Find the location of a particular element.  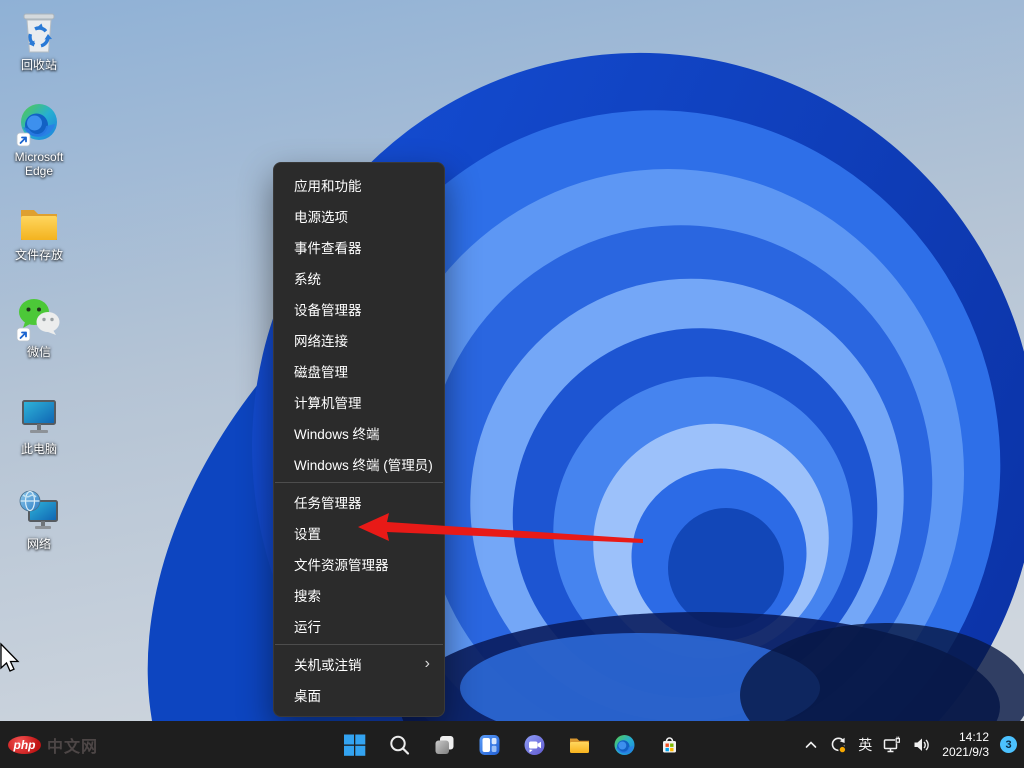

menu-item-power-options: 电源选项 is located at coordinates (359, 215).